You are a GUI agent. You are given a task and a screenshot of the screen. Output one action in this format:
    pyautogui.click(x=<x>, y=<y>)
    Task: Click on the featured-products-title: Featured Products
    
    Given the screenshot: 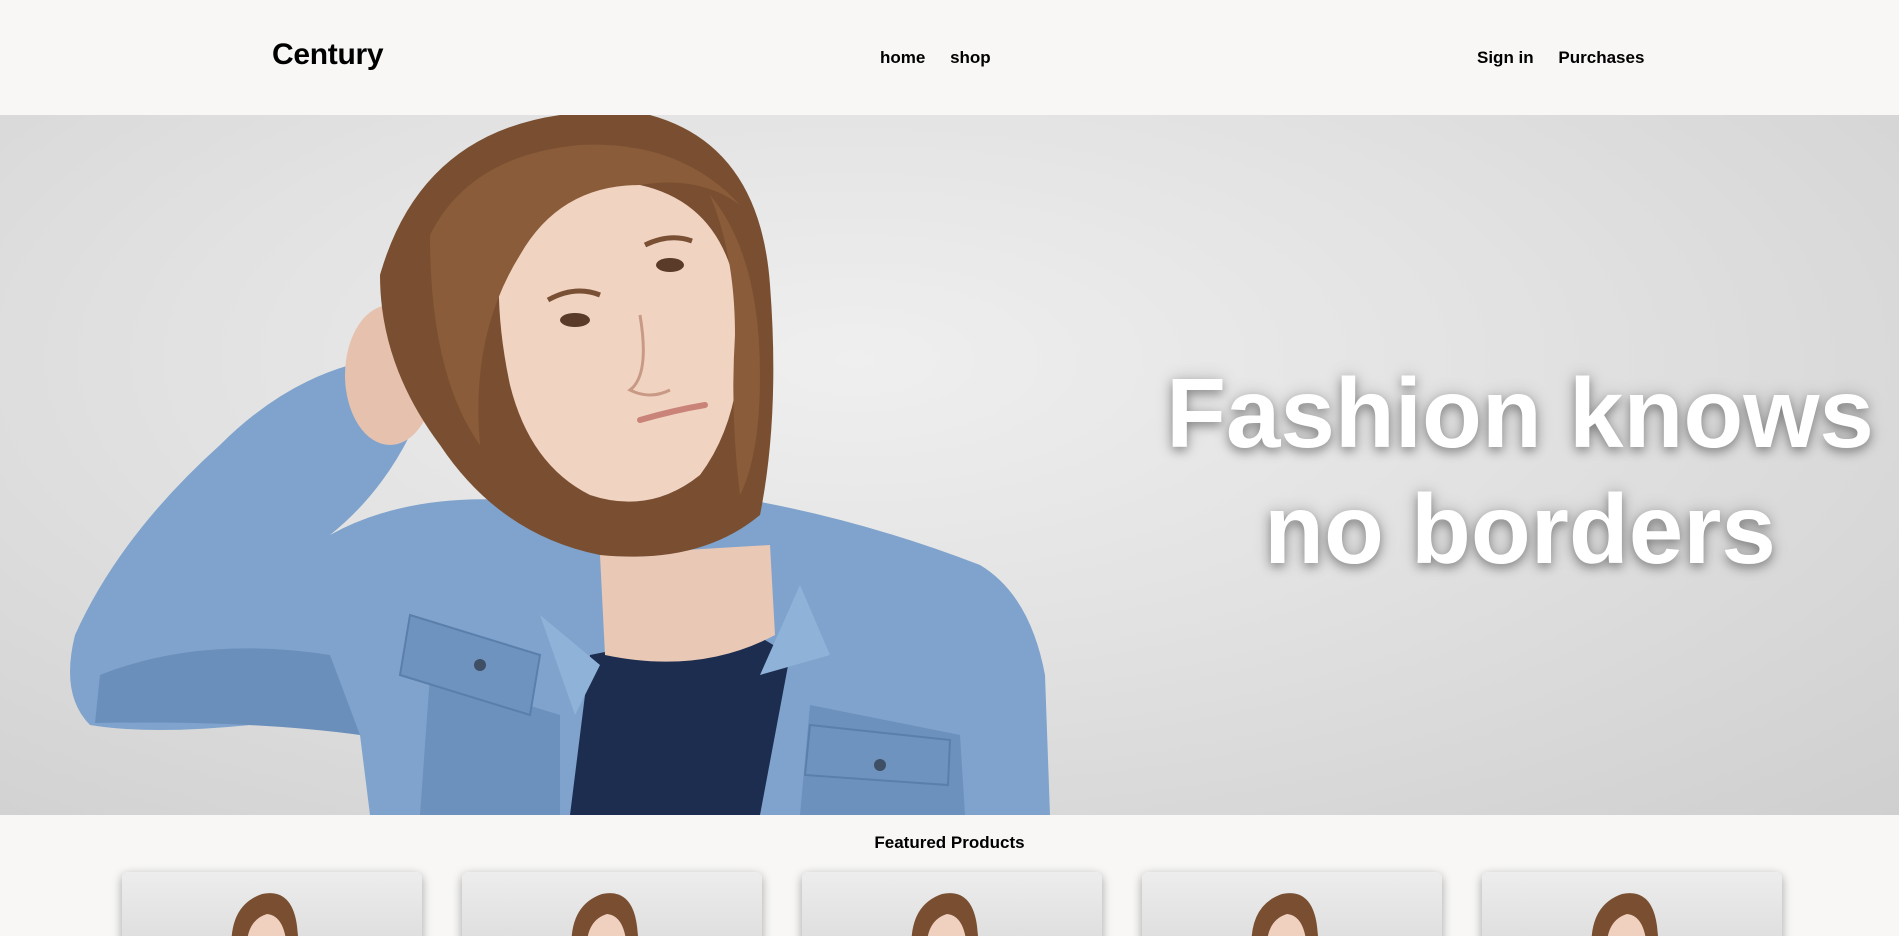 What is the action you would take?
    pyautogui.click(x=949, y=842)
    